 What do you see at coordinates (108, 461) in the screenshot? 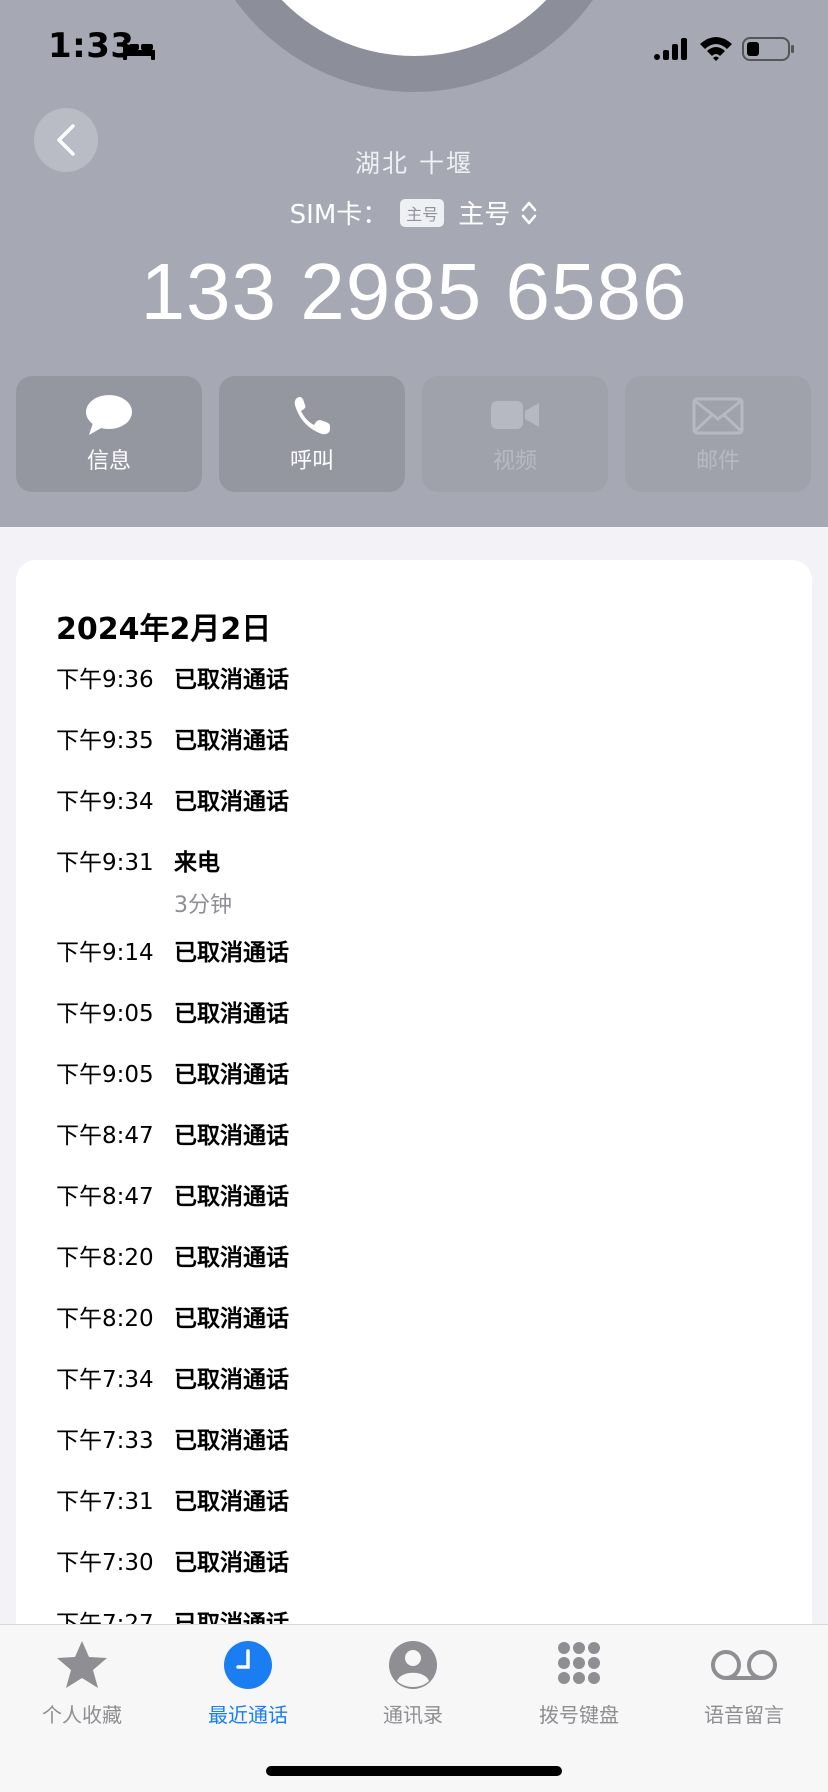
I see `message-label: 信息` at bounding box center [108, 461].